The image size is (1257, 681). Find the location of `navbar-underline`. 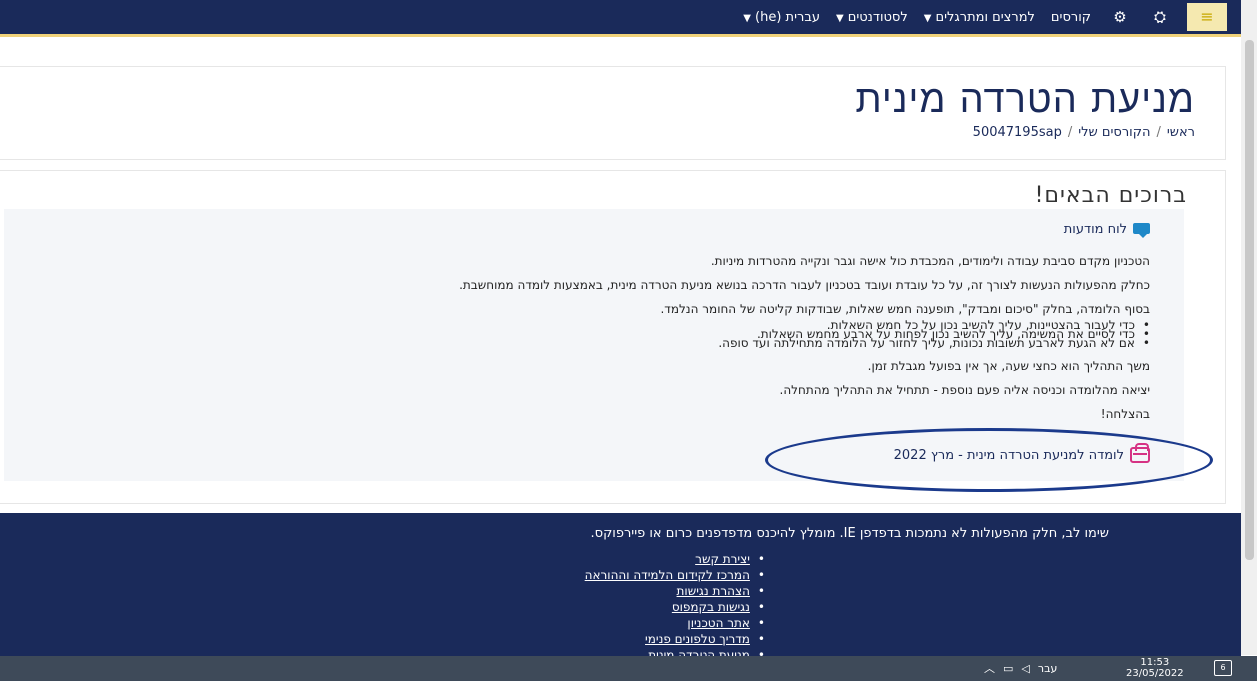

navbar-underline is located at coordinates (620, 35).